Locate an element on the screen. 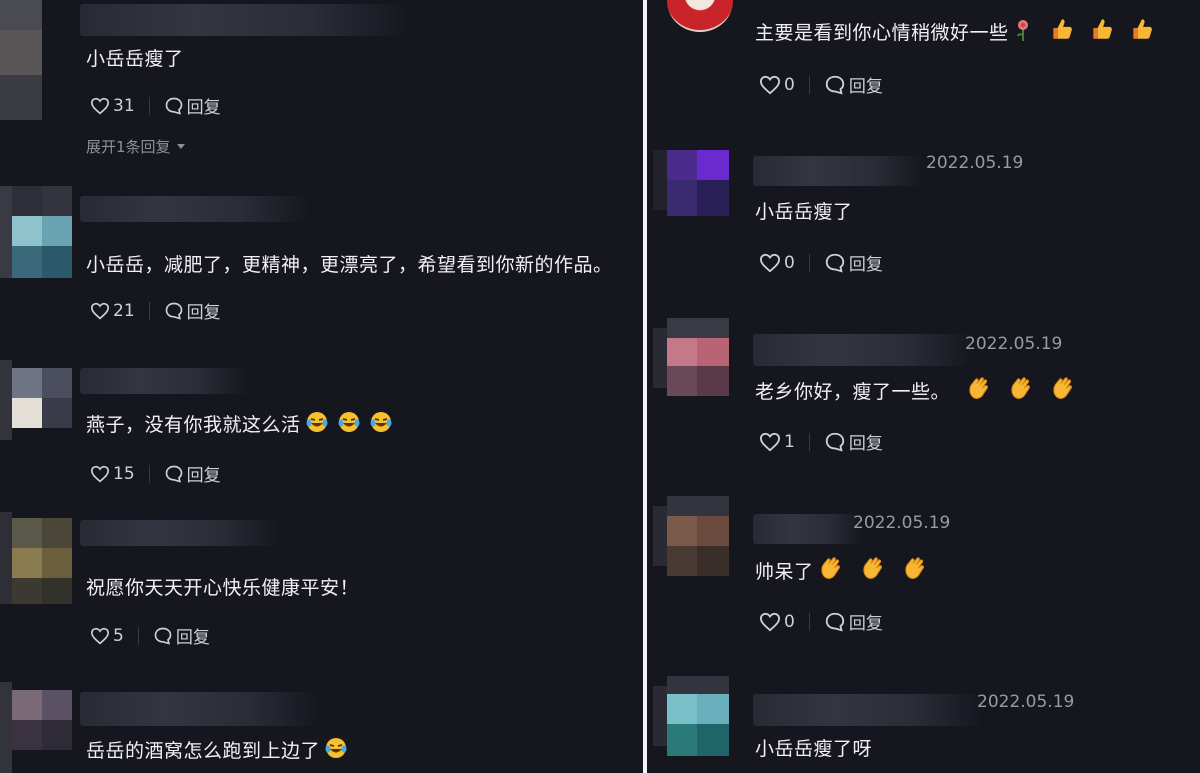 The image size is (1200, 773). comment-body: 岳岳的酒窝怎么跑到上边了 is located at coordinates (203, 751).